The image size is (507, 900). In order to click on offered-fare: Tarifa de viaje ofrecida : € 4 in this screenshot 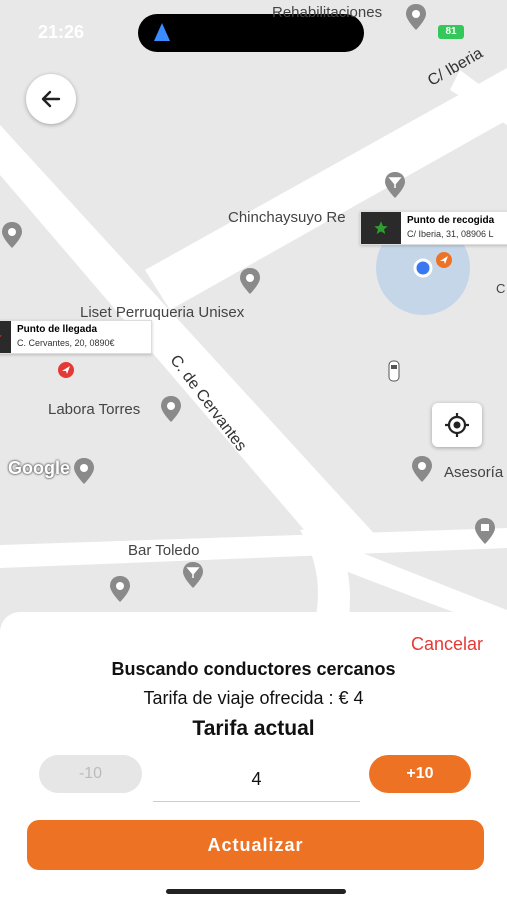, I will do `click(253, 698)`.